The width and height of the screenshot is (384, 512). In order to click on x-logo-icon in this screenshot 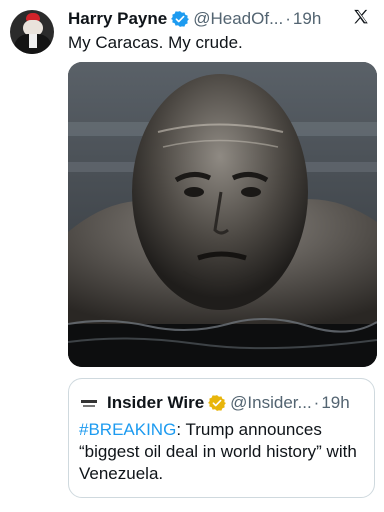, I will do `click(361, 17)`.